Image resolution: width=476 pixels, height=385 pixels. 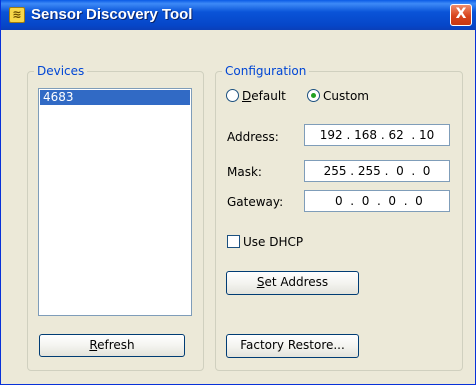 I want to click on custom-radio, so click(x=313, y=95).